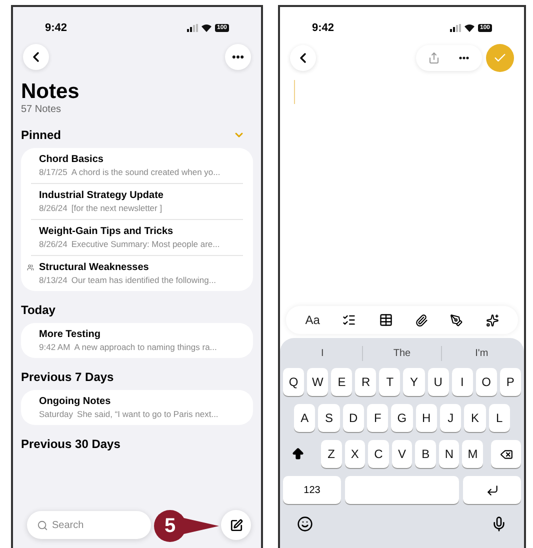  I want to click on key: X, so click(355, 454).